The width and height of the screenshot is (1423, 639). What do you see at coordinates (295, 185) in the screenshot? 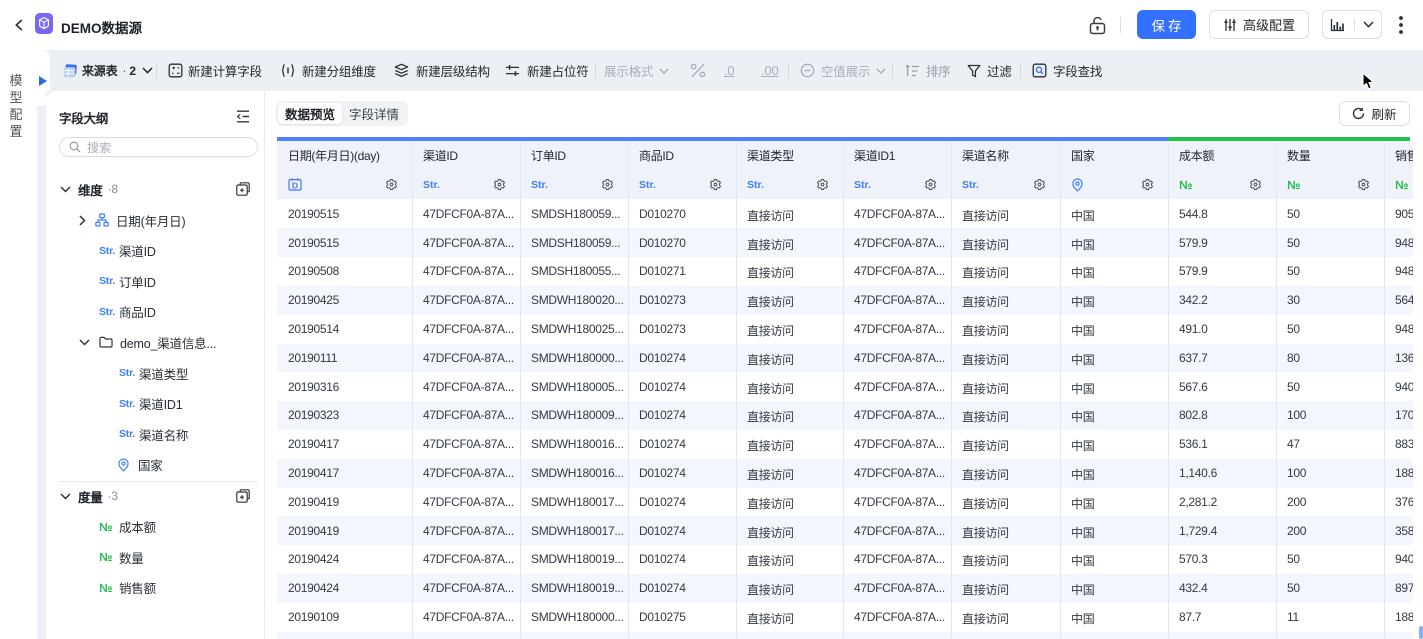
I see `svg-text: D` at bounding box center [295, 185].